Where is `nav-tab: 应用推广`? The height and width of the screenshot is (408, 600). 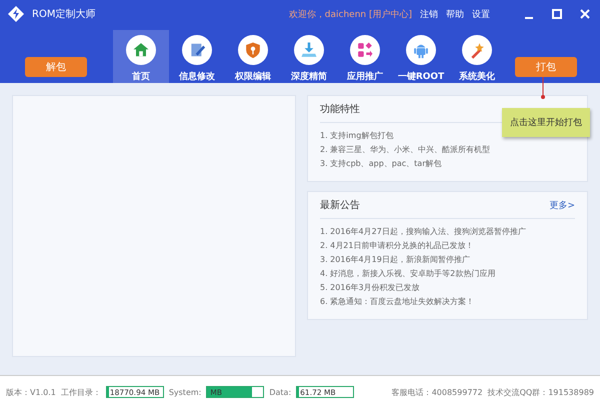
nav-tab: 应用推广 is located at coordinates (365, 56).